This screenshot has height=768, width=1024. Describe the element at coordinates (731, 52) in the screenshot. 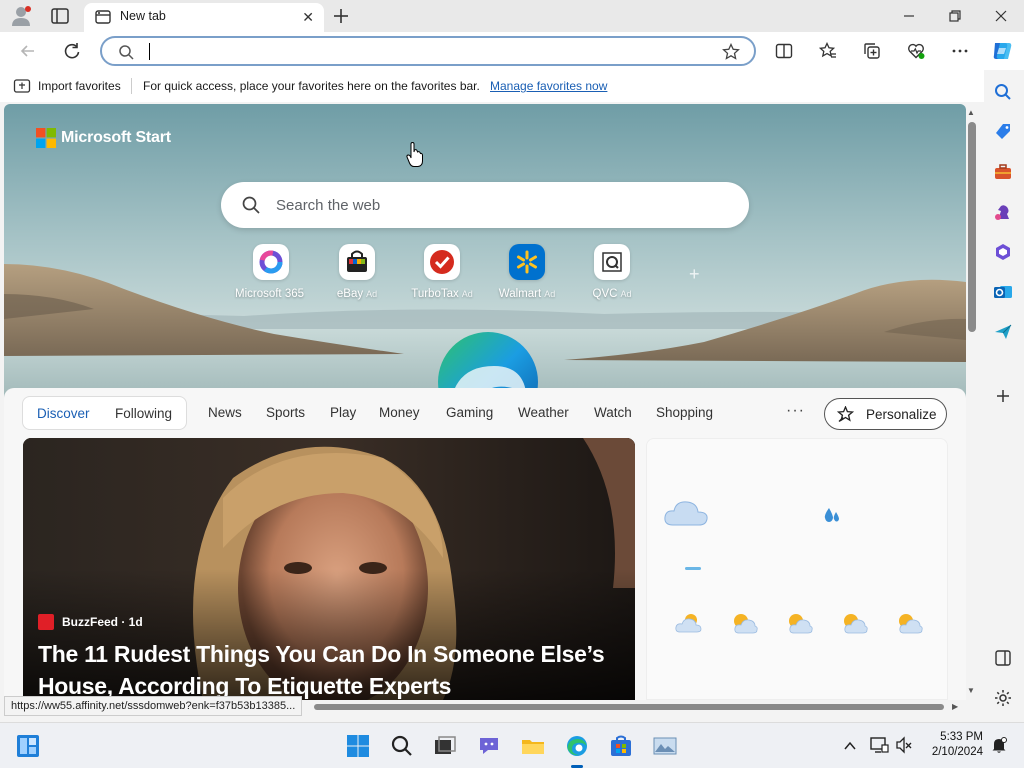

I see `favorite-star-icon` at that location.